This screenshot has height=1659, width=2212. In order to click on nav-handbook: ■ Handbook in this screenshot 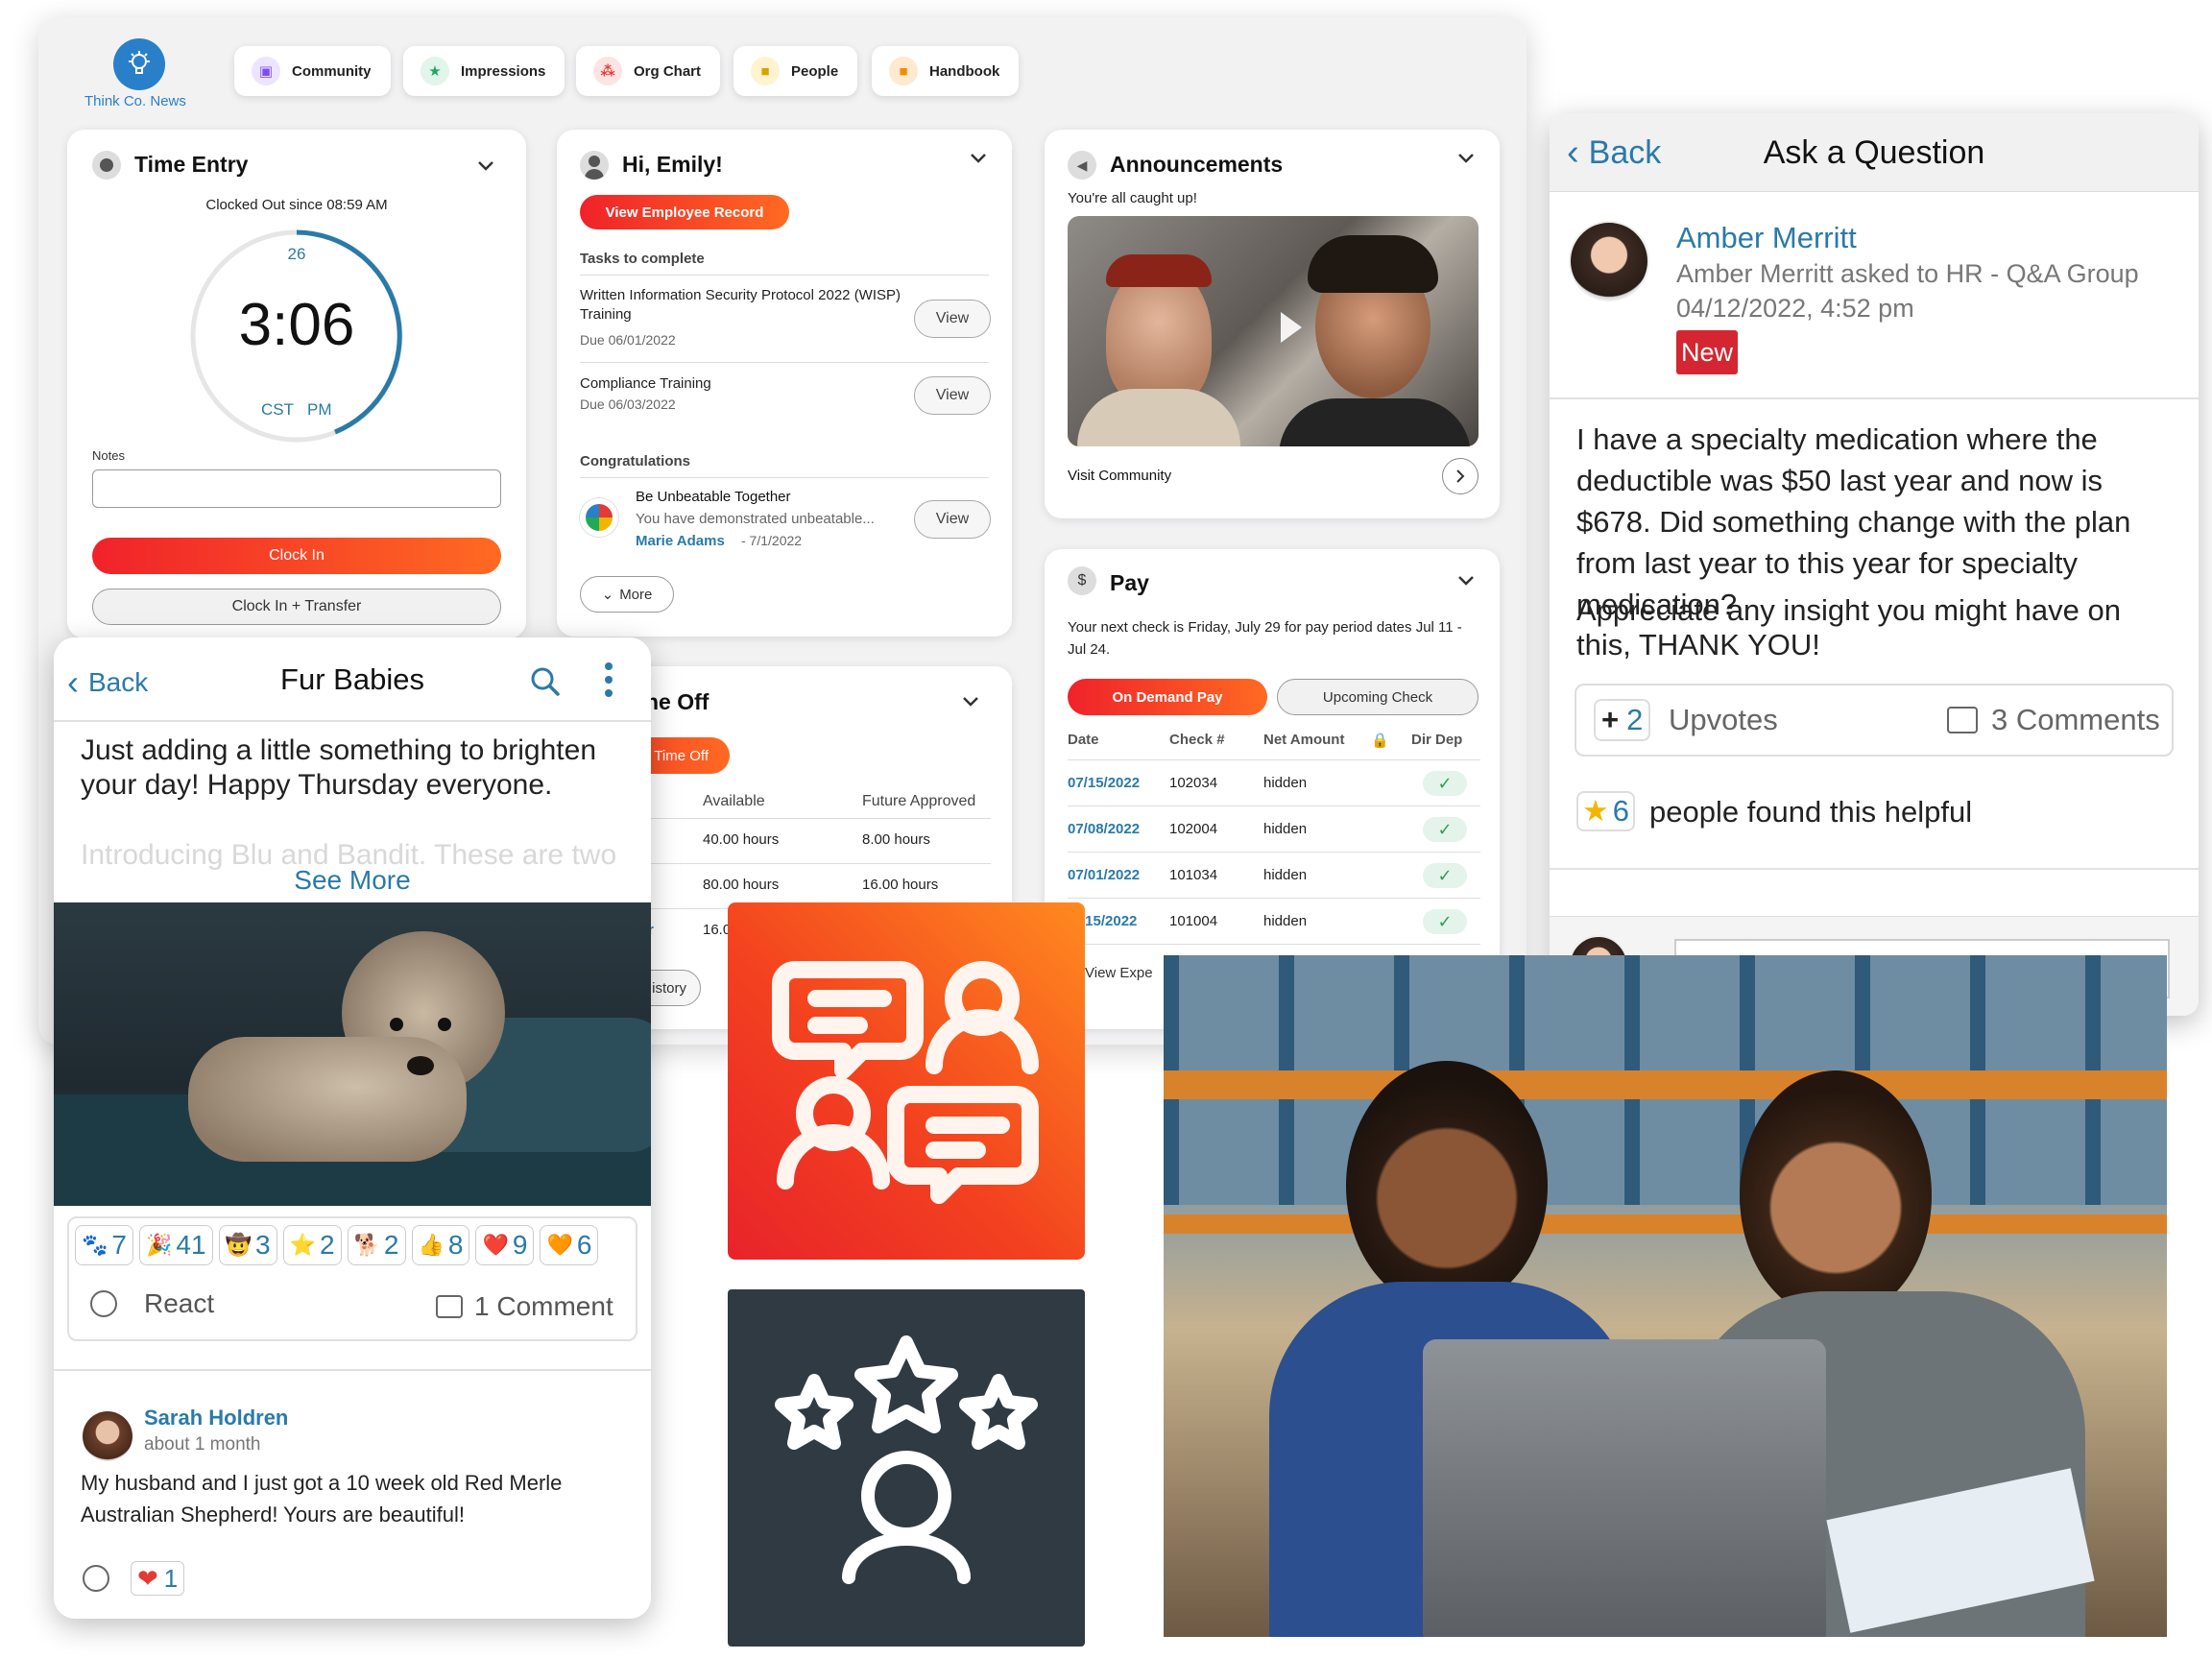, I will do `click(946, 71)`.